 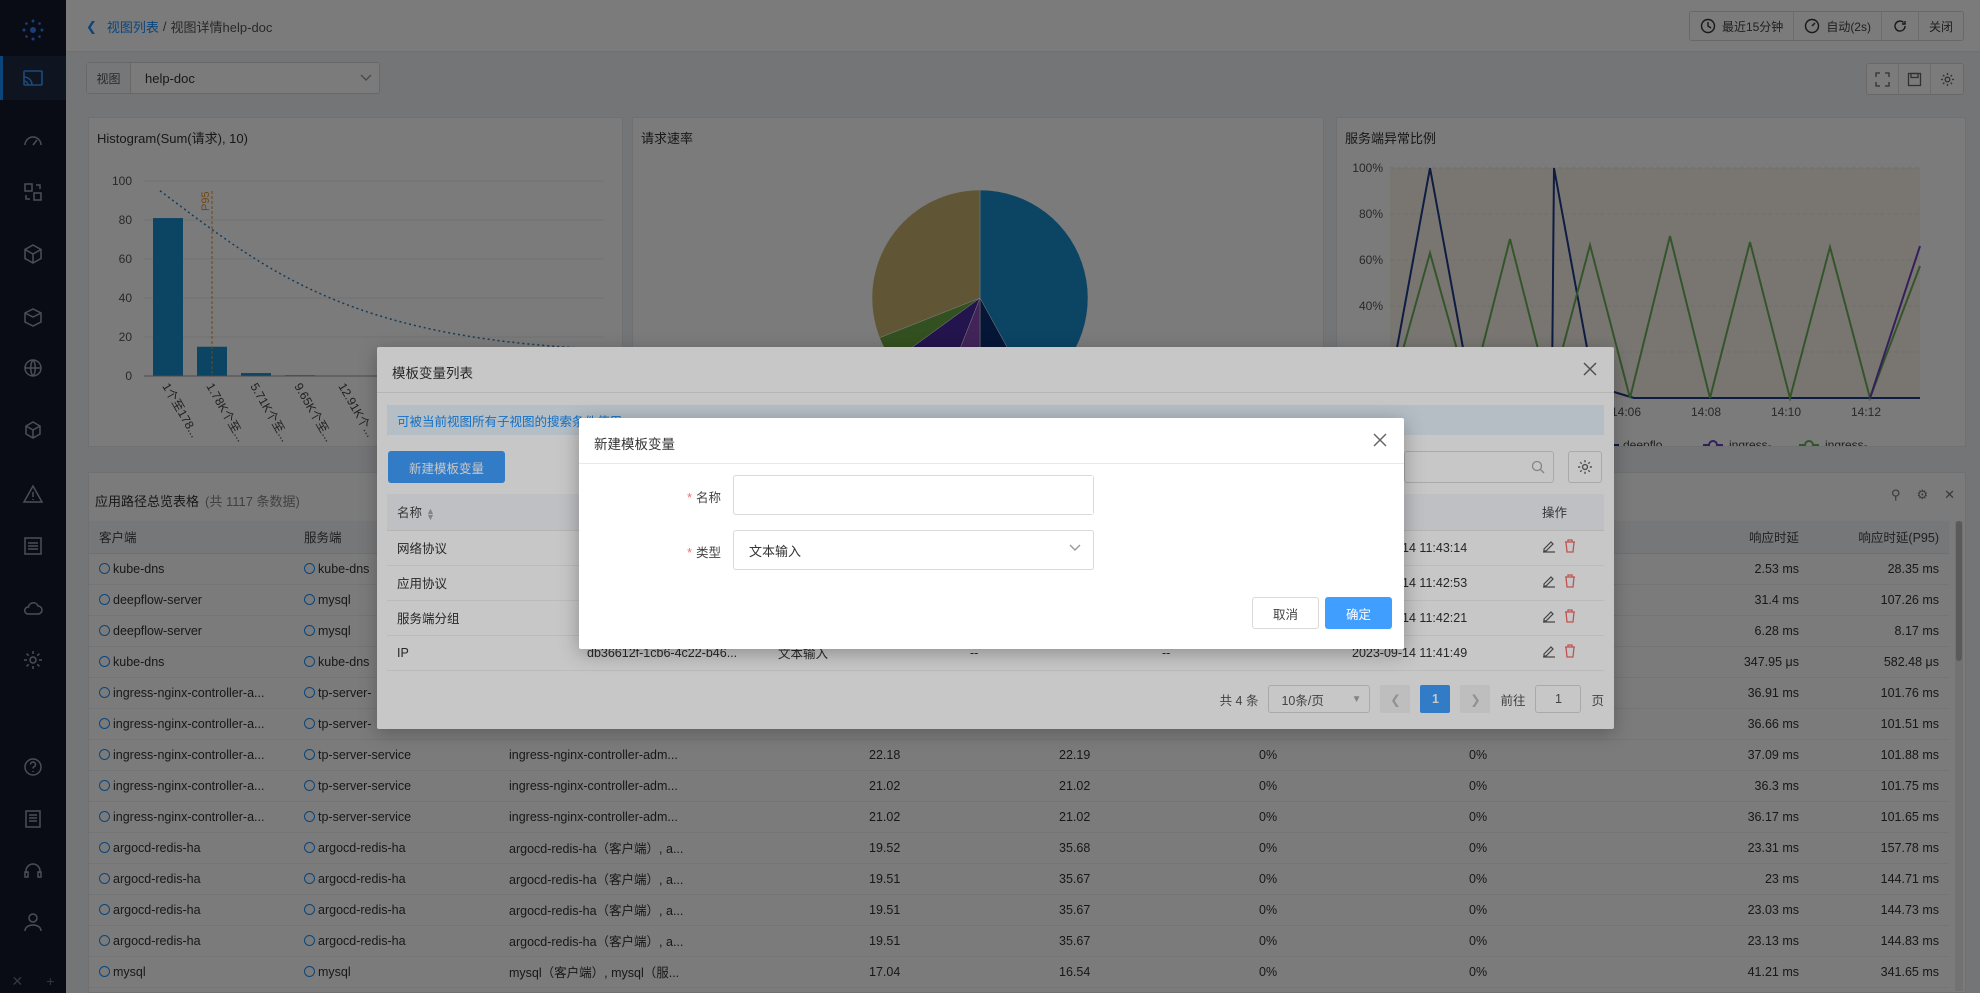 I want to click on name-form-row: * 名称, so click(x=991, y=495).